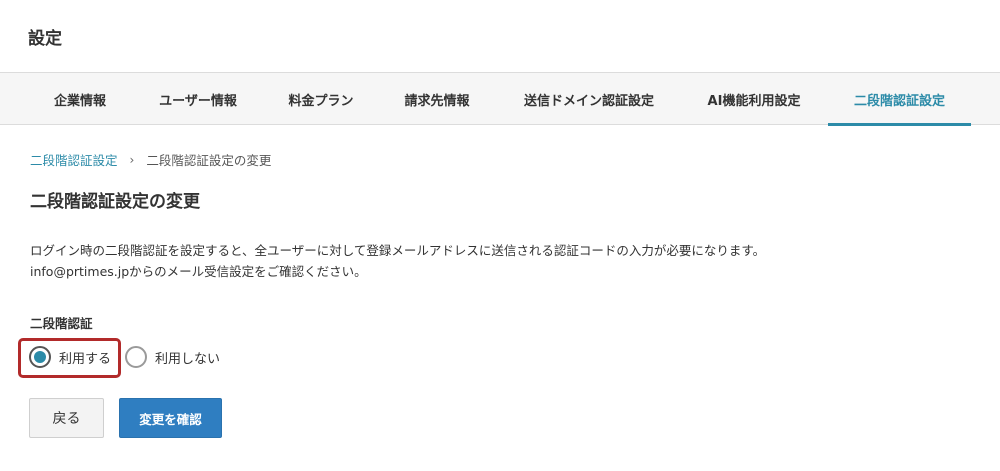 Image resolution: width=1000 pixels, height=471 pixels. I want to click on tab-sender-domain-auth: 送信ドメイン認証設定, so click(589, 99).